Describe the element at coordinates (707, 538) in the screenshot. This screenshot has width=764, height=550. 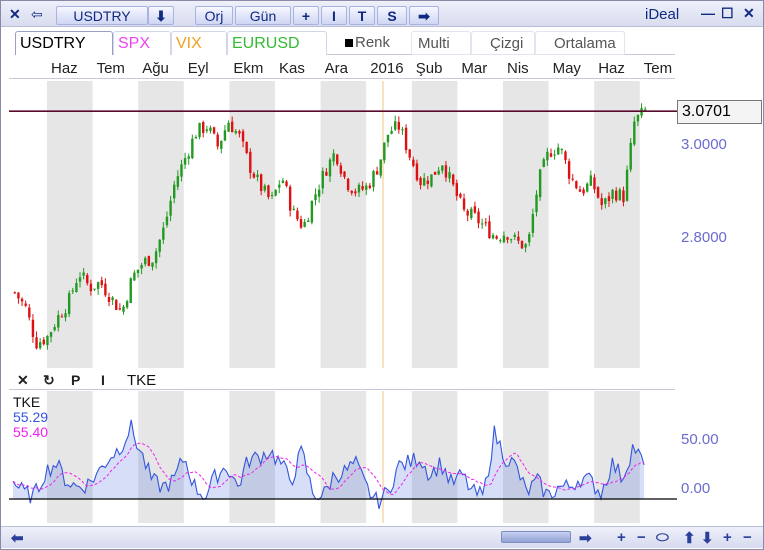
I see `scale-down-icon: ⬇` at that location.